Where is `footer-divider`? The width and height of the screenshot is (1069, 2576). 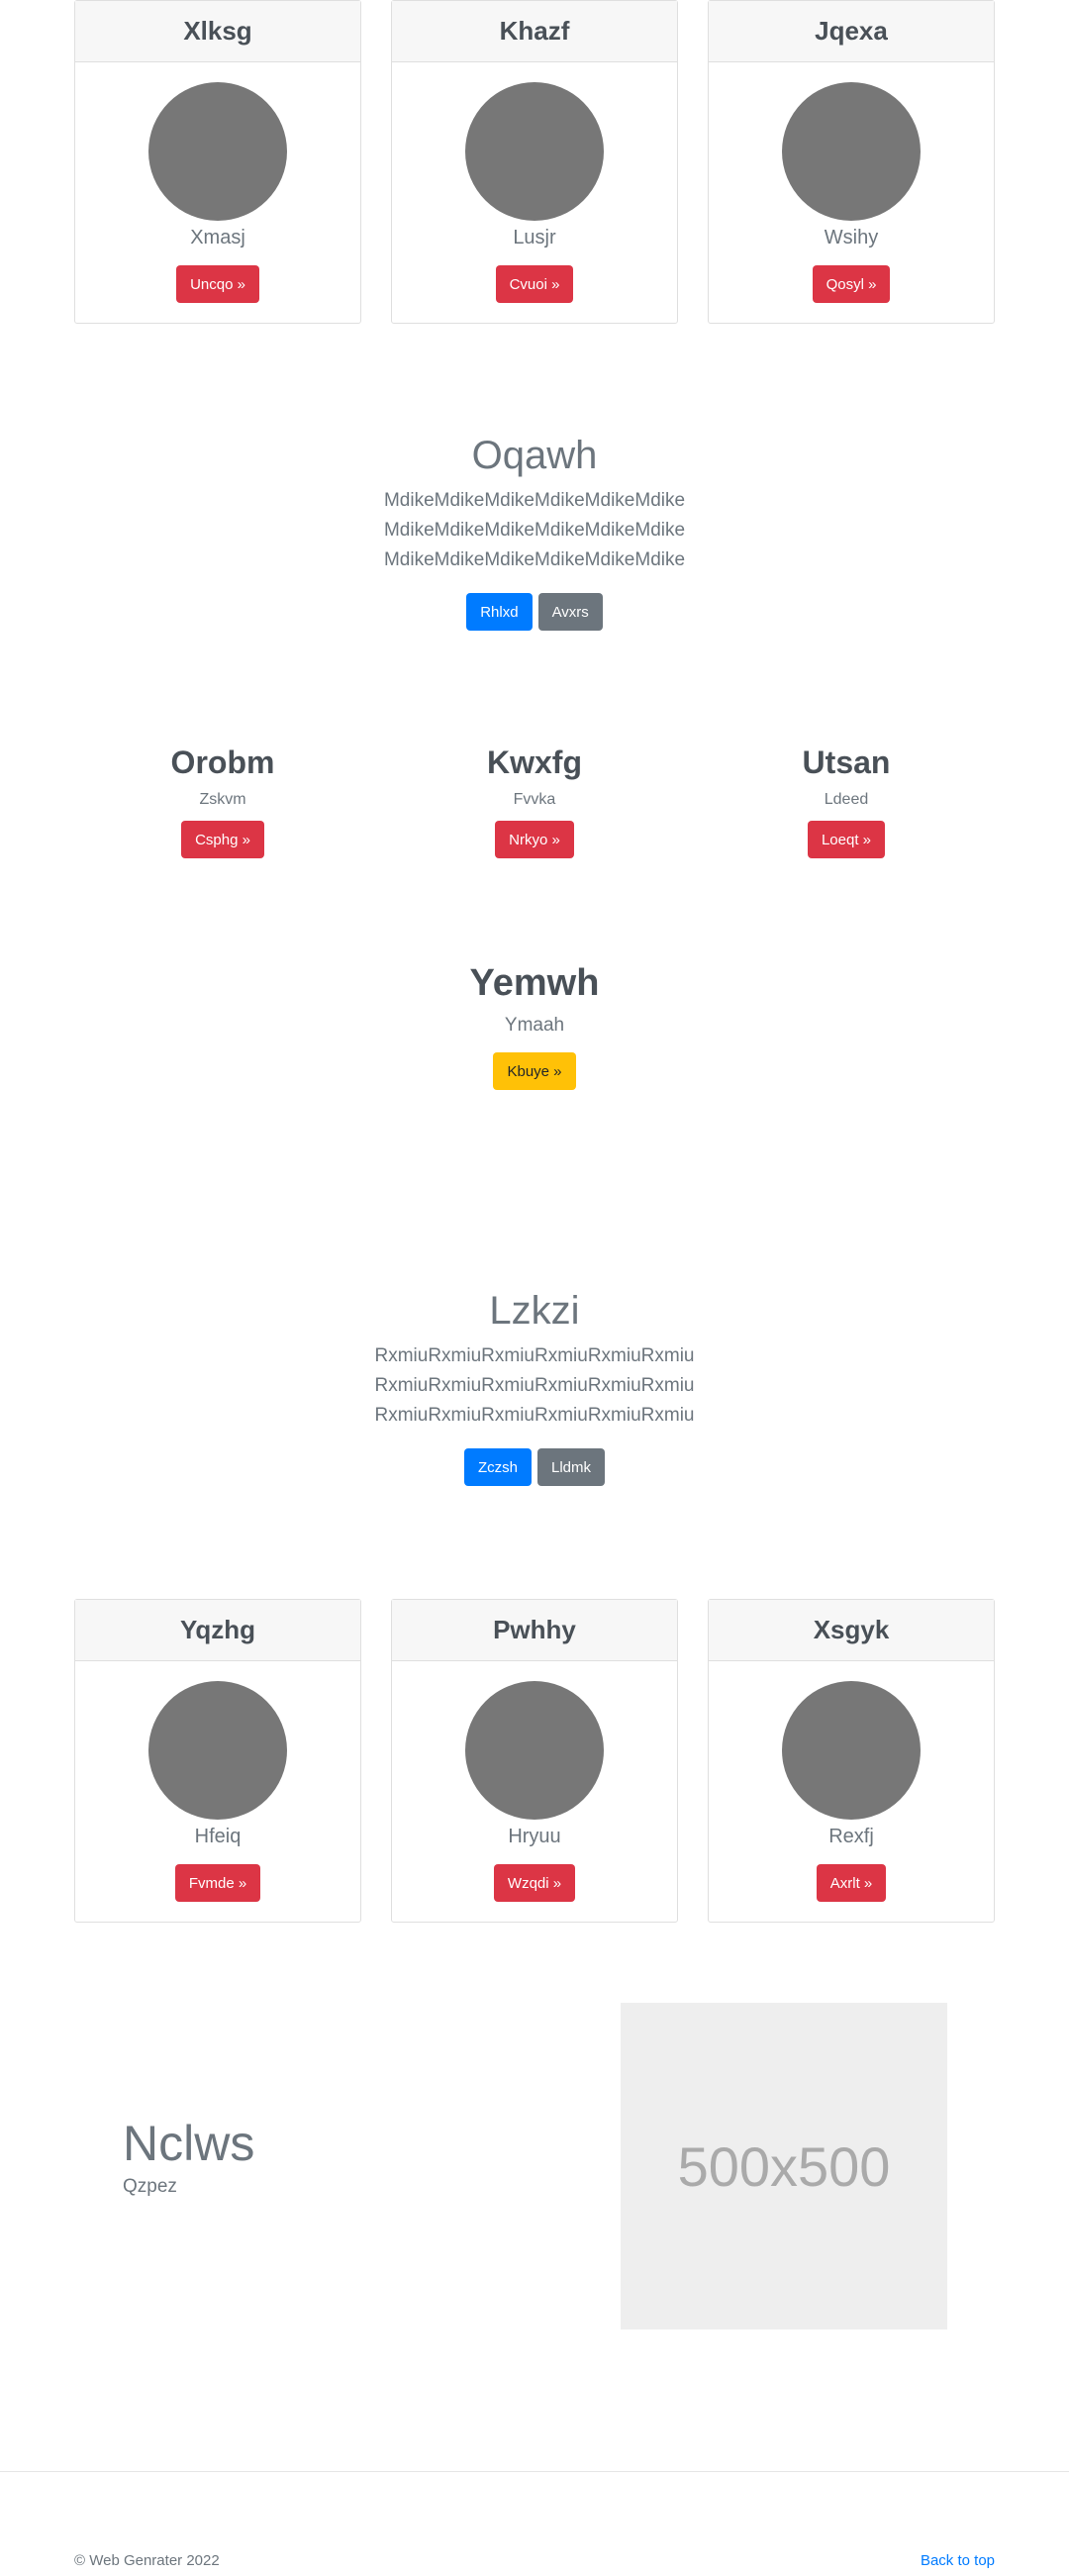
footer-divider is located at coordinates (534, 2471).